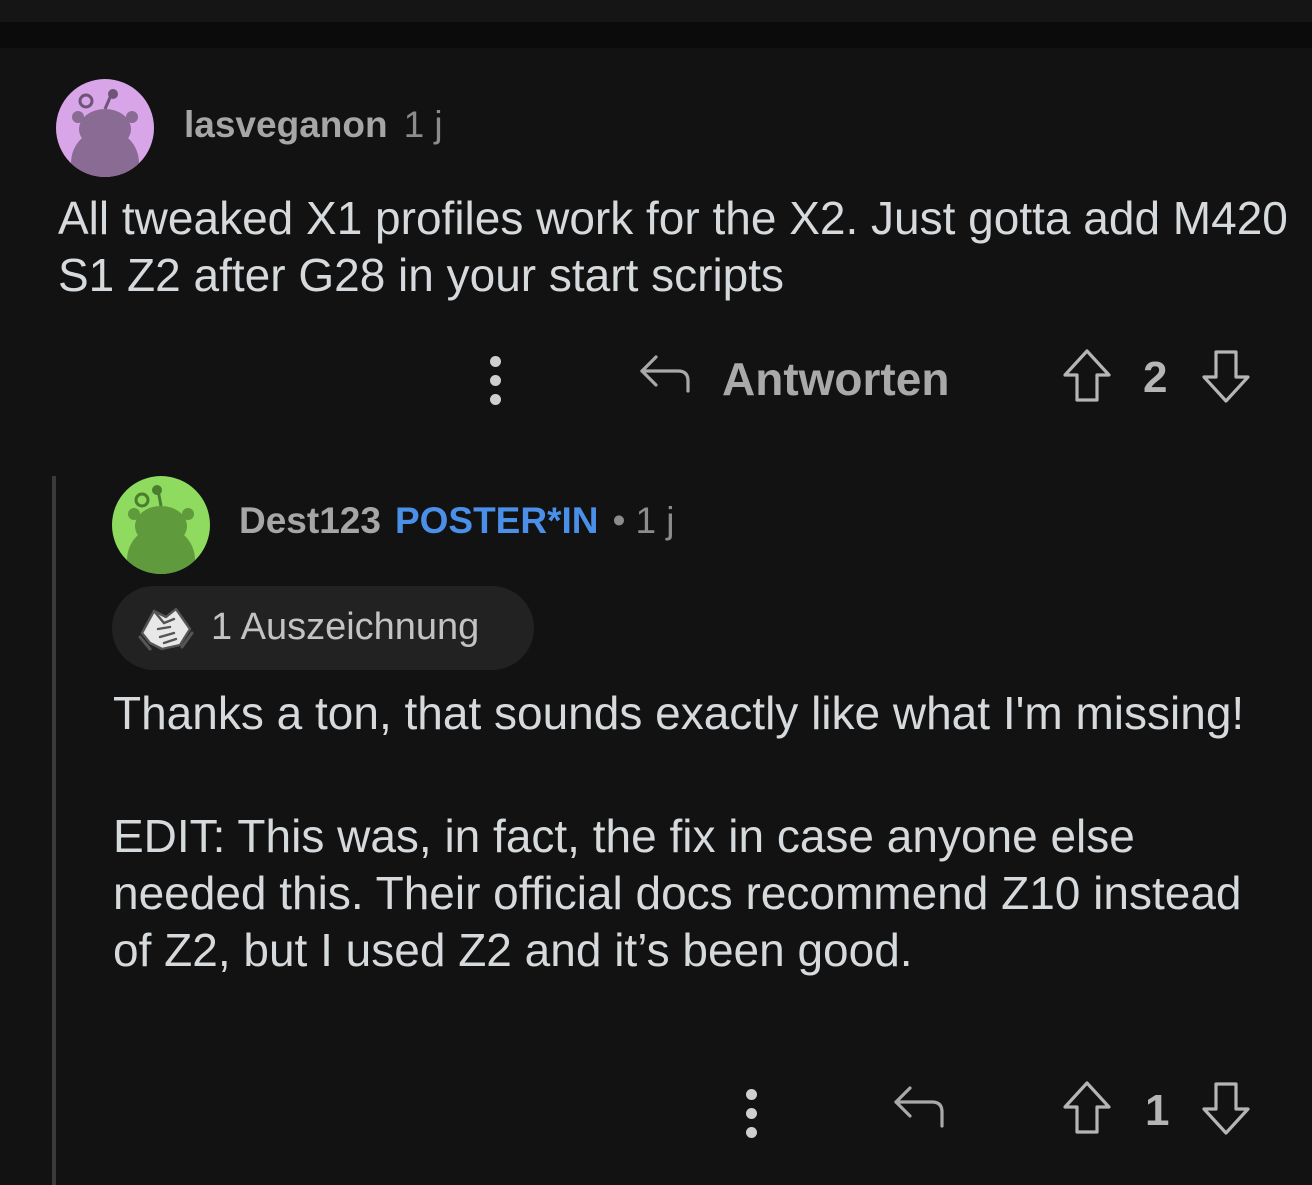  I want to click on award-label: 1 Auszeichnung, so click(345, 627).